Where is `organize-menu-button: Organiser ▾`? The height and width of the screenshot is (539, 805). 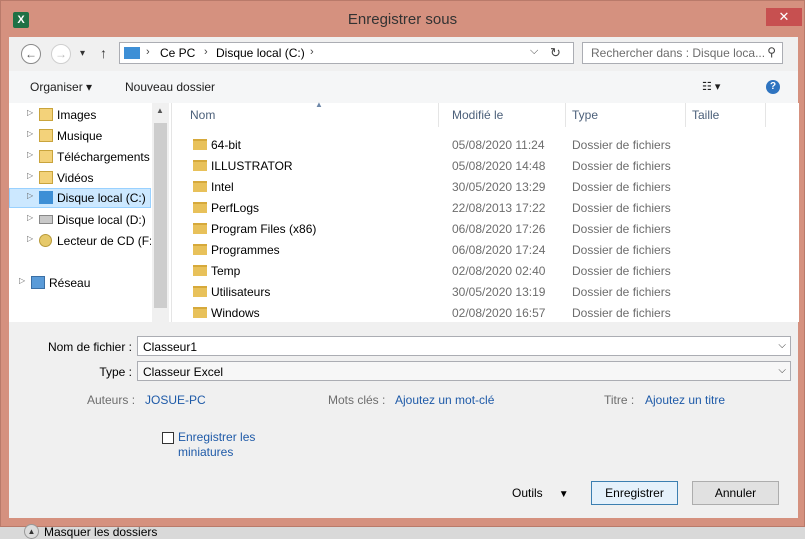
organize-menu-button: Organiser ▾ is located at coordinates (61, 87).